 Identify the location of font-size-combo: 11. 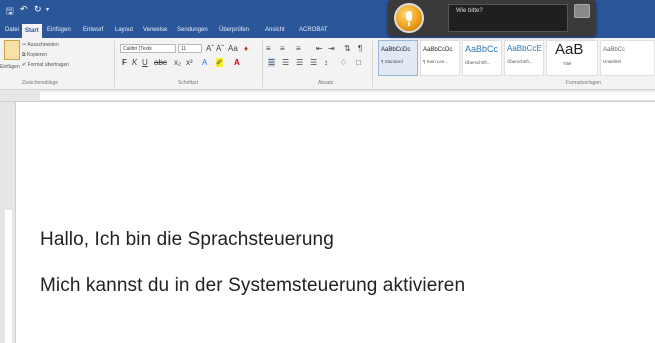
(190, 48).